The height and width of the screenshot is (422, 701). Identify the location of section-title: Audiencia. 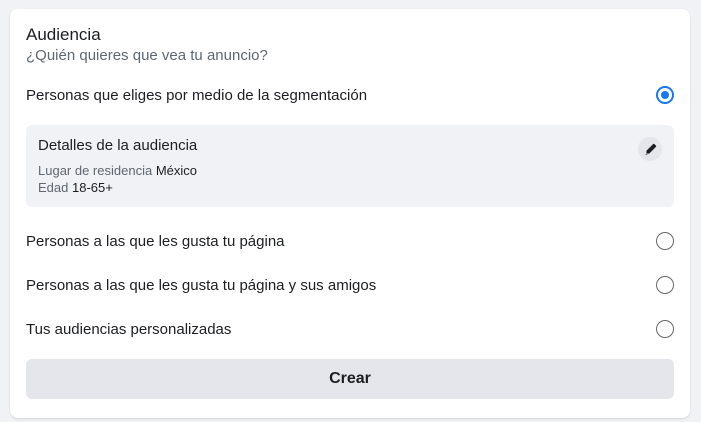
(63, 34).